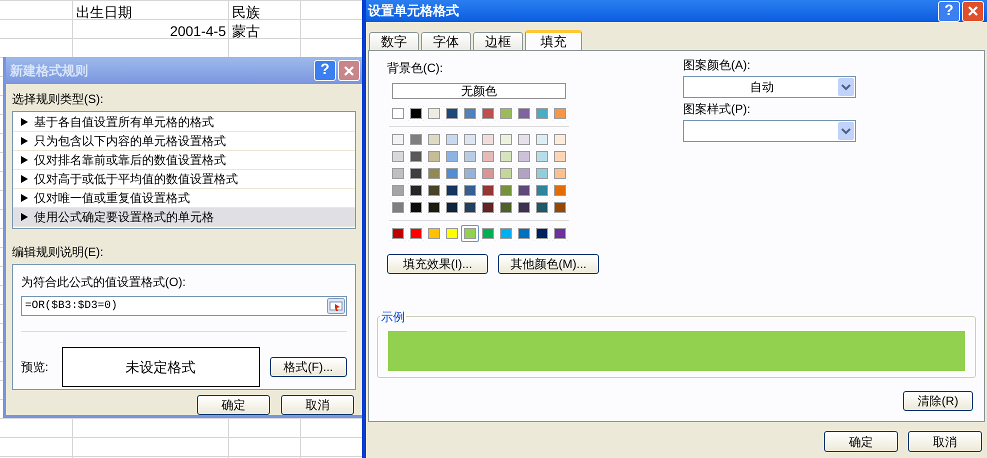 This screenshot has height=458, width=987. What do you see at coordinates (413, 11) in the screenshot?
I see `window-title: 设置单元格格式` at bounding box center [413, 11].